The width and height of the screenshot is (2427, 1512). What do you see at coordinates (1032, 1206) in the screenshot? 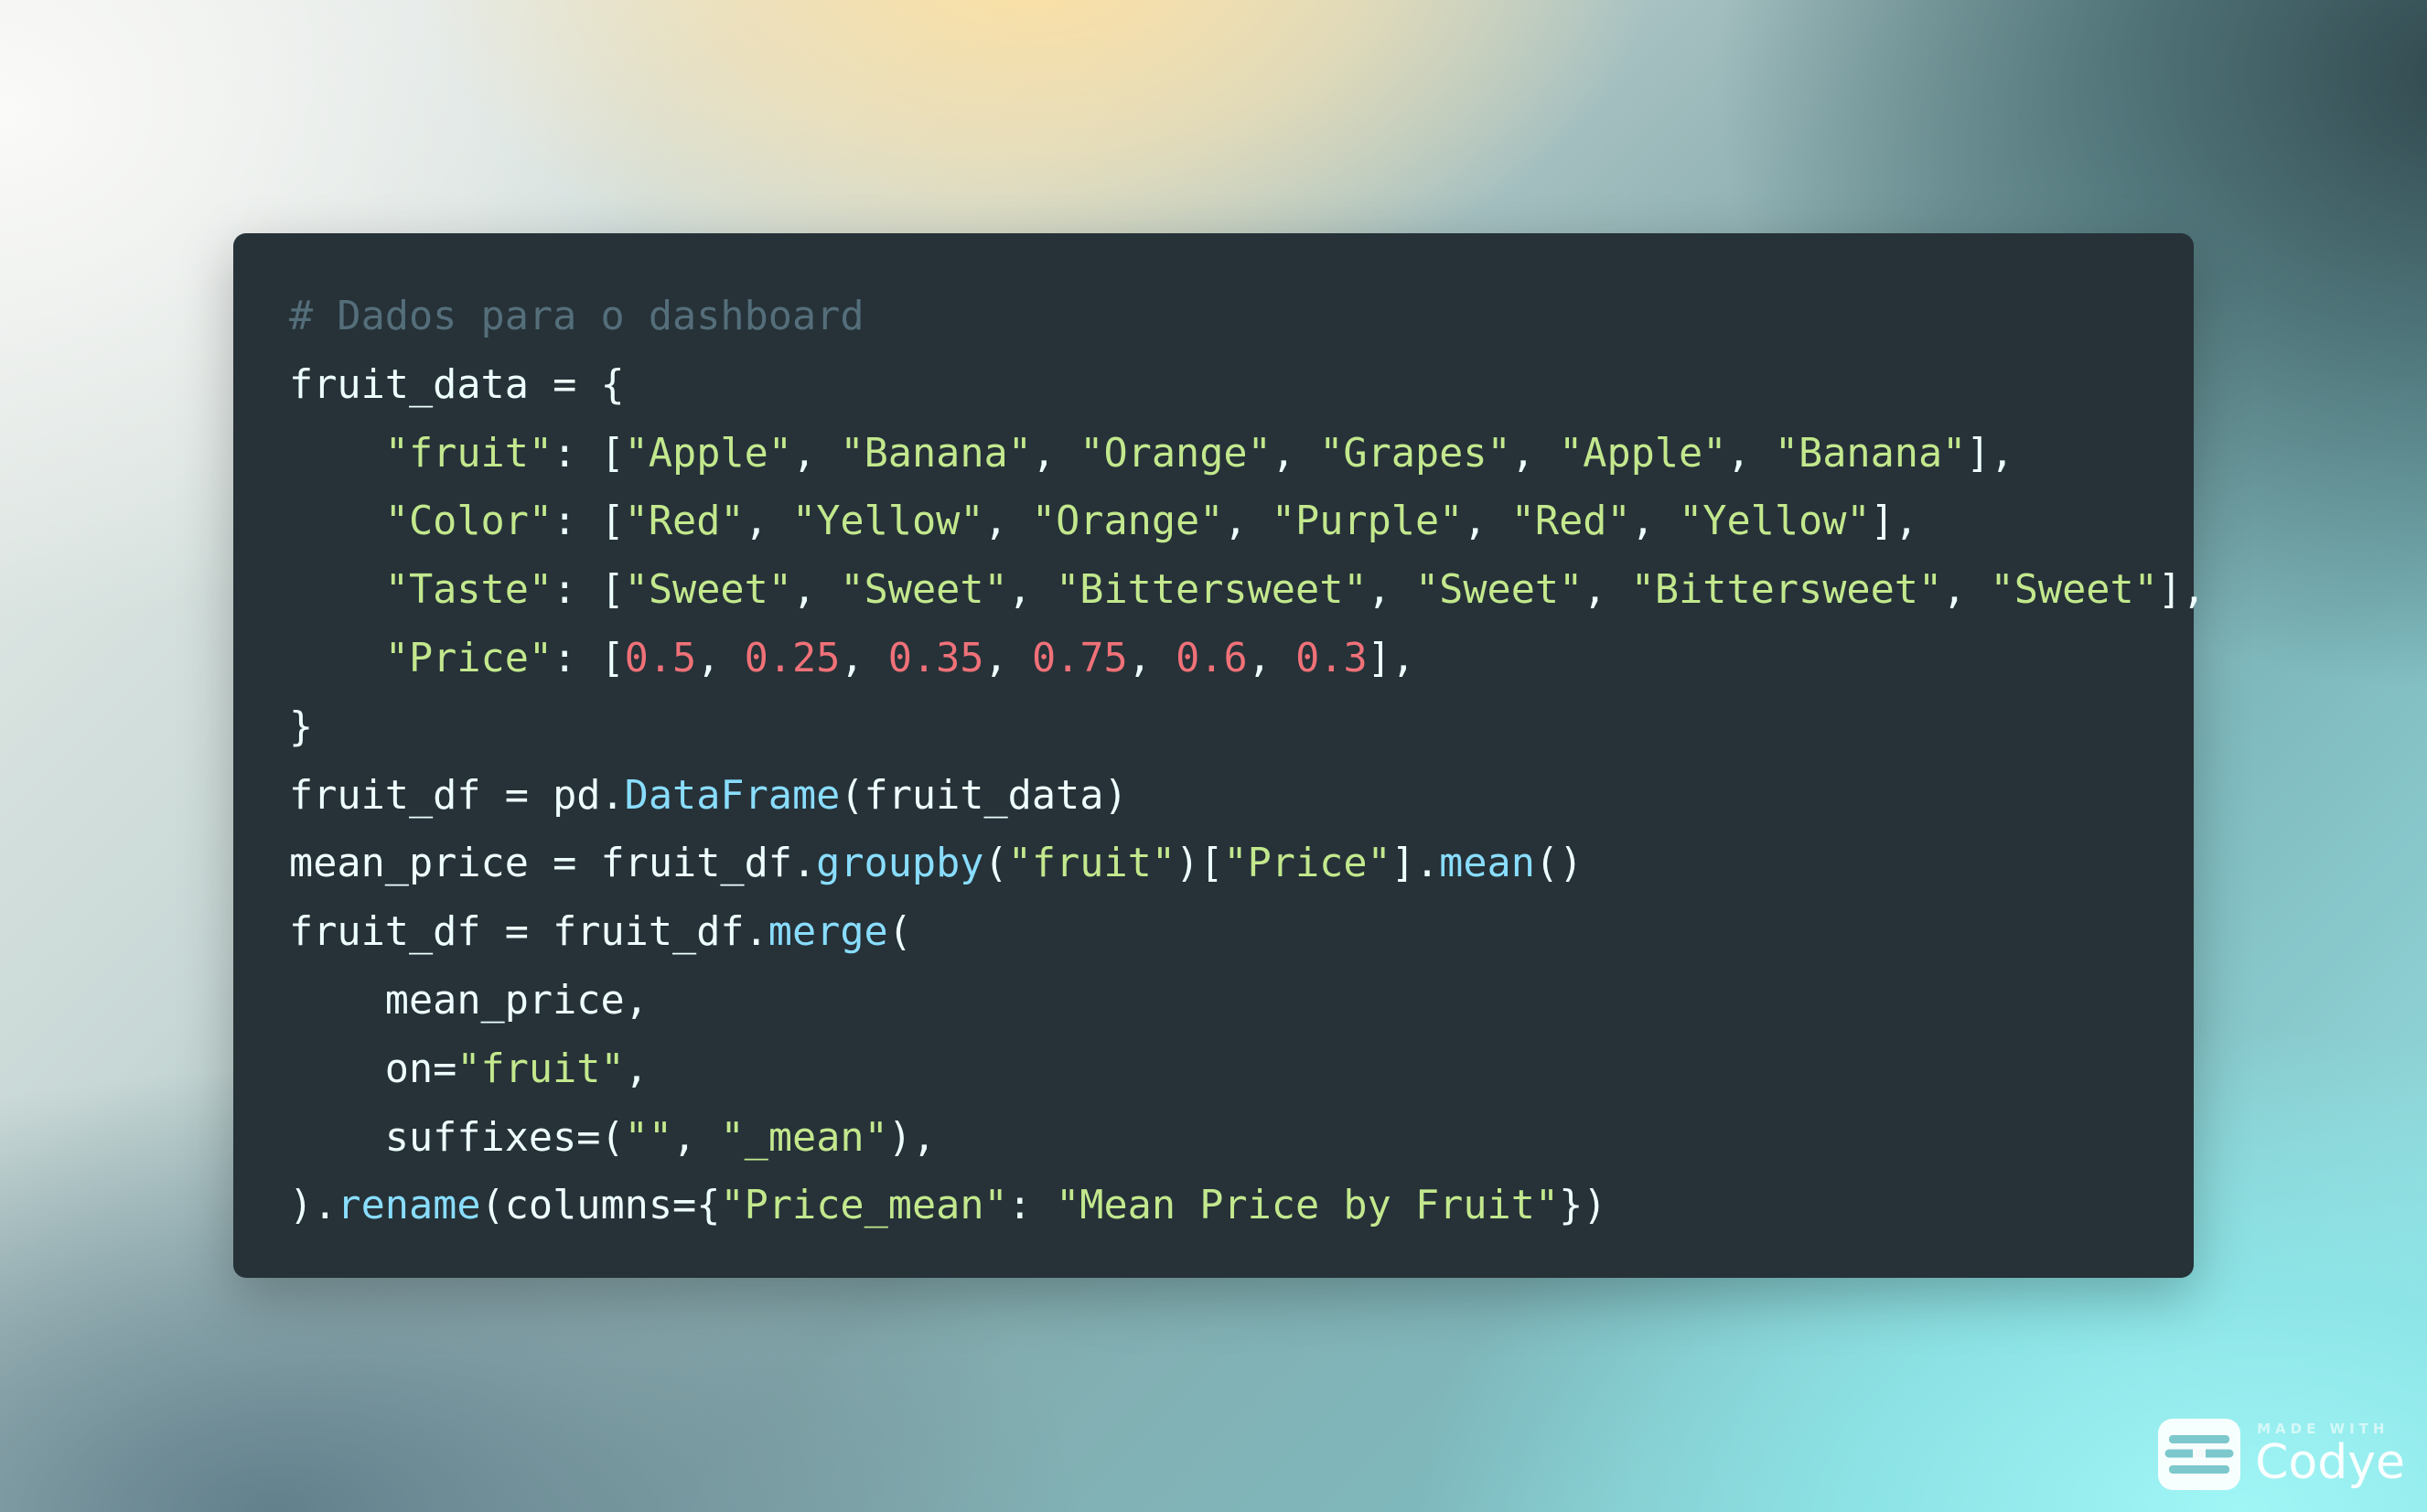
I see `code-token: :` at bounding box center [1032, 1206].